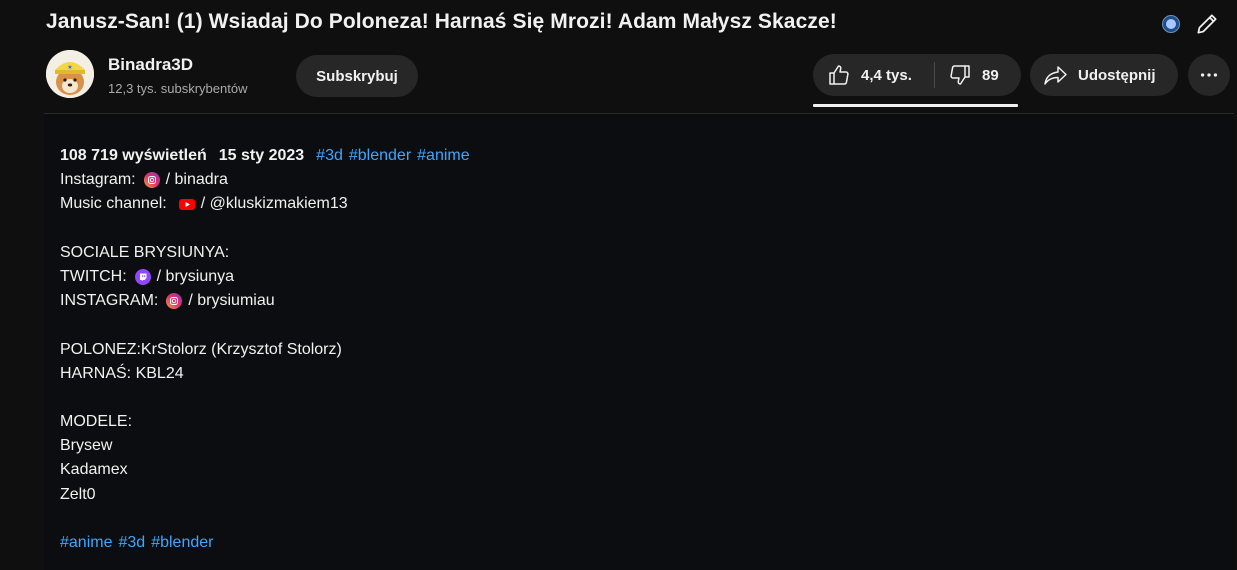  What do you see at coordinates (265, 543) in the screenshot?
I see `bottom-hashtags: #anime #3d #blender` at bounding box center [265, 543].